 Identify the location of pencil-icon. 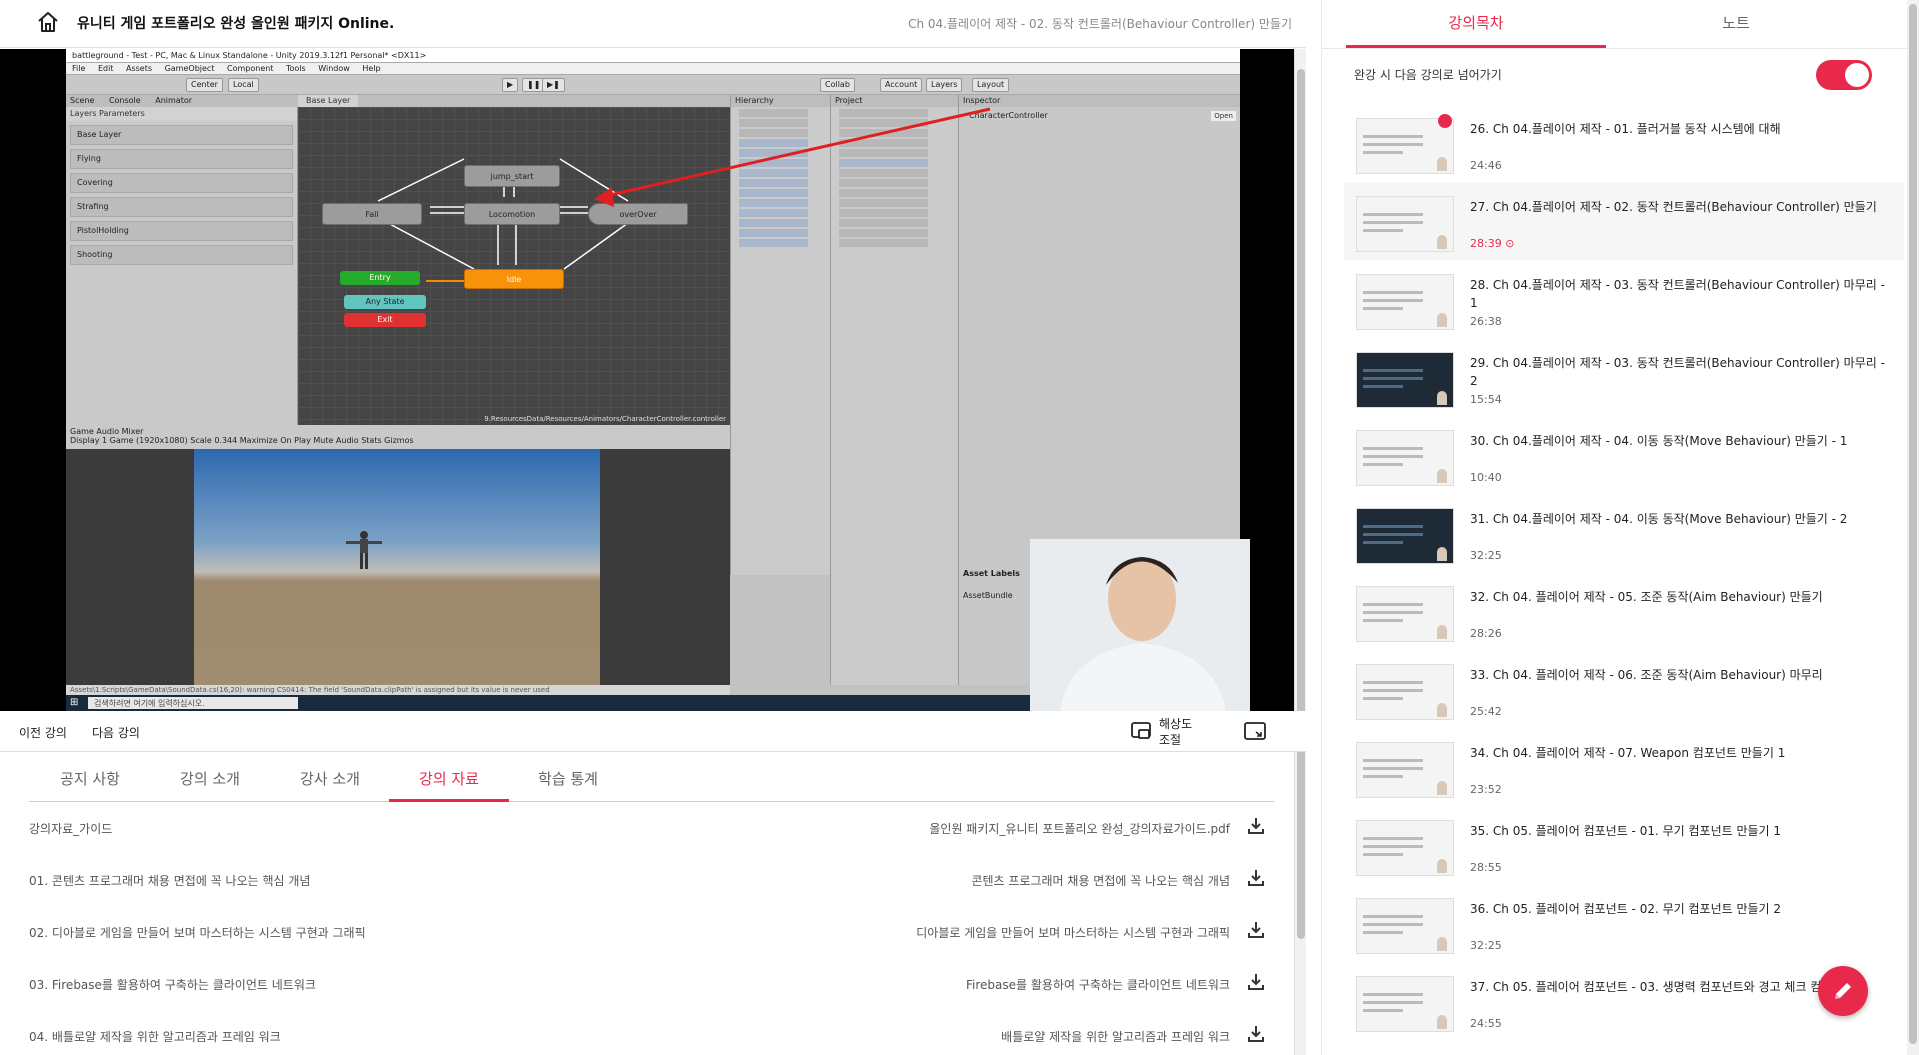
(1843, 991).